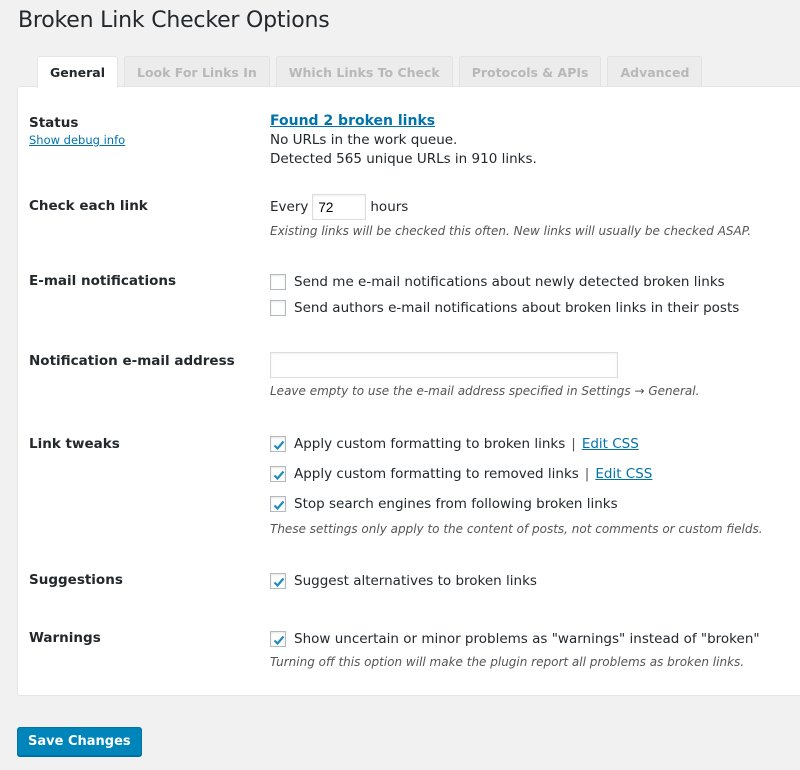 This screenshot has height=770, width=800. What do you see at coordinates (197, 71) in the screenshot?
I see `tab-look-for-links-in: Look For Links In` at bounding box center [197, 71].